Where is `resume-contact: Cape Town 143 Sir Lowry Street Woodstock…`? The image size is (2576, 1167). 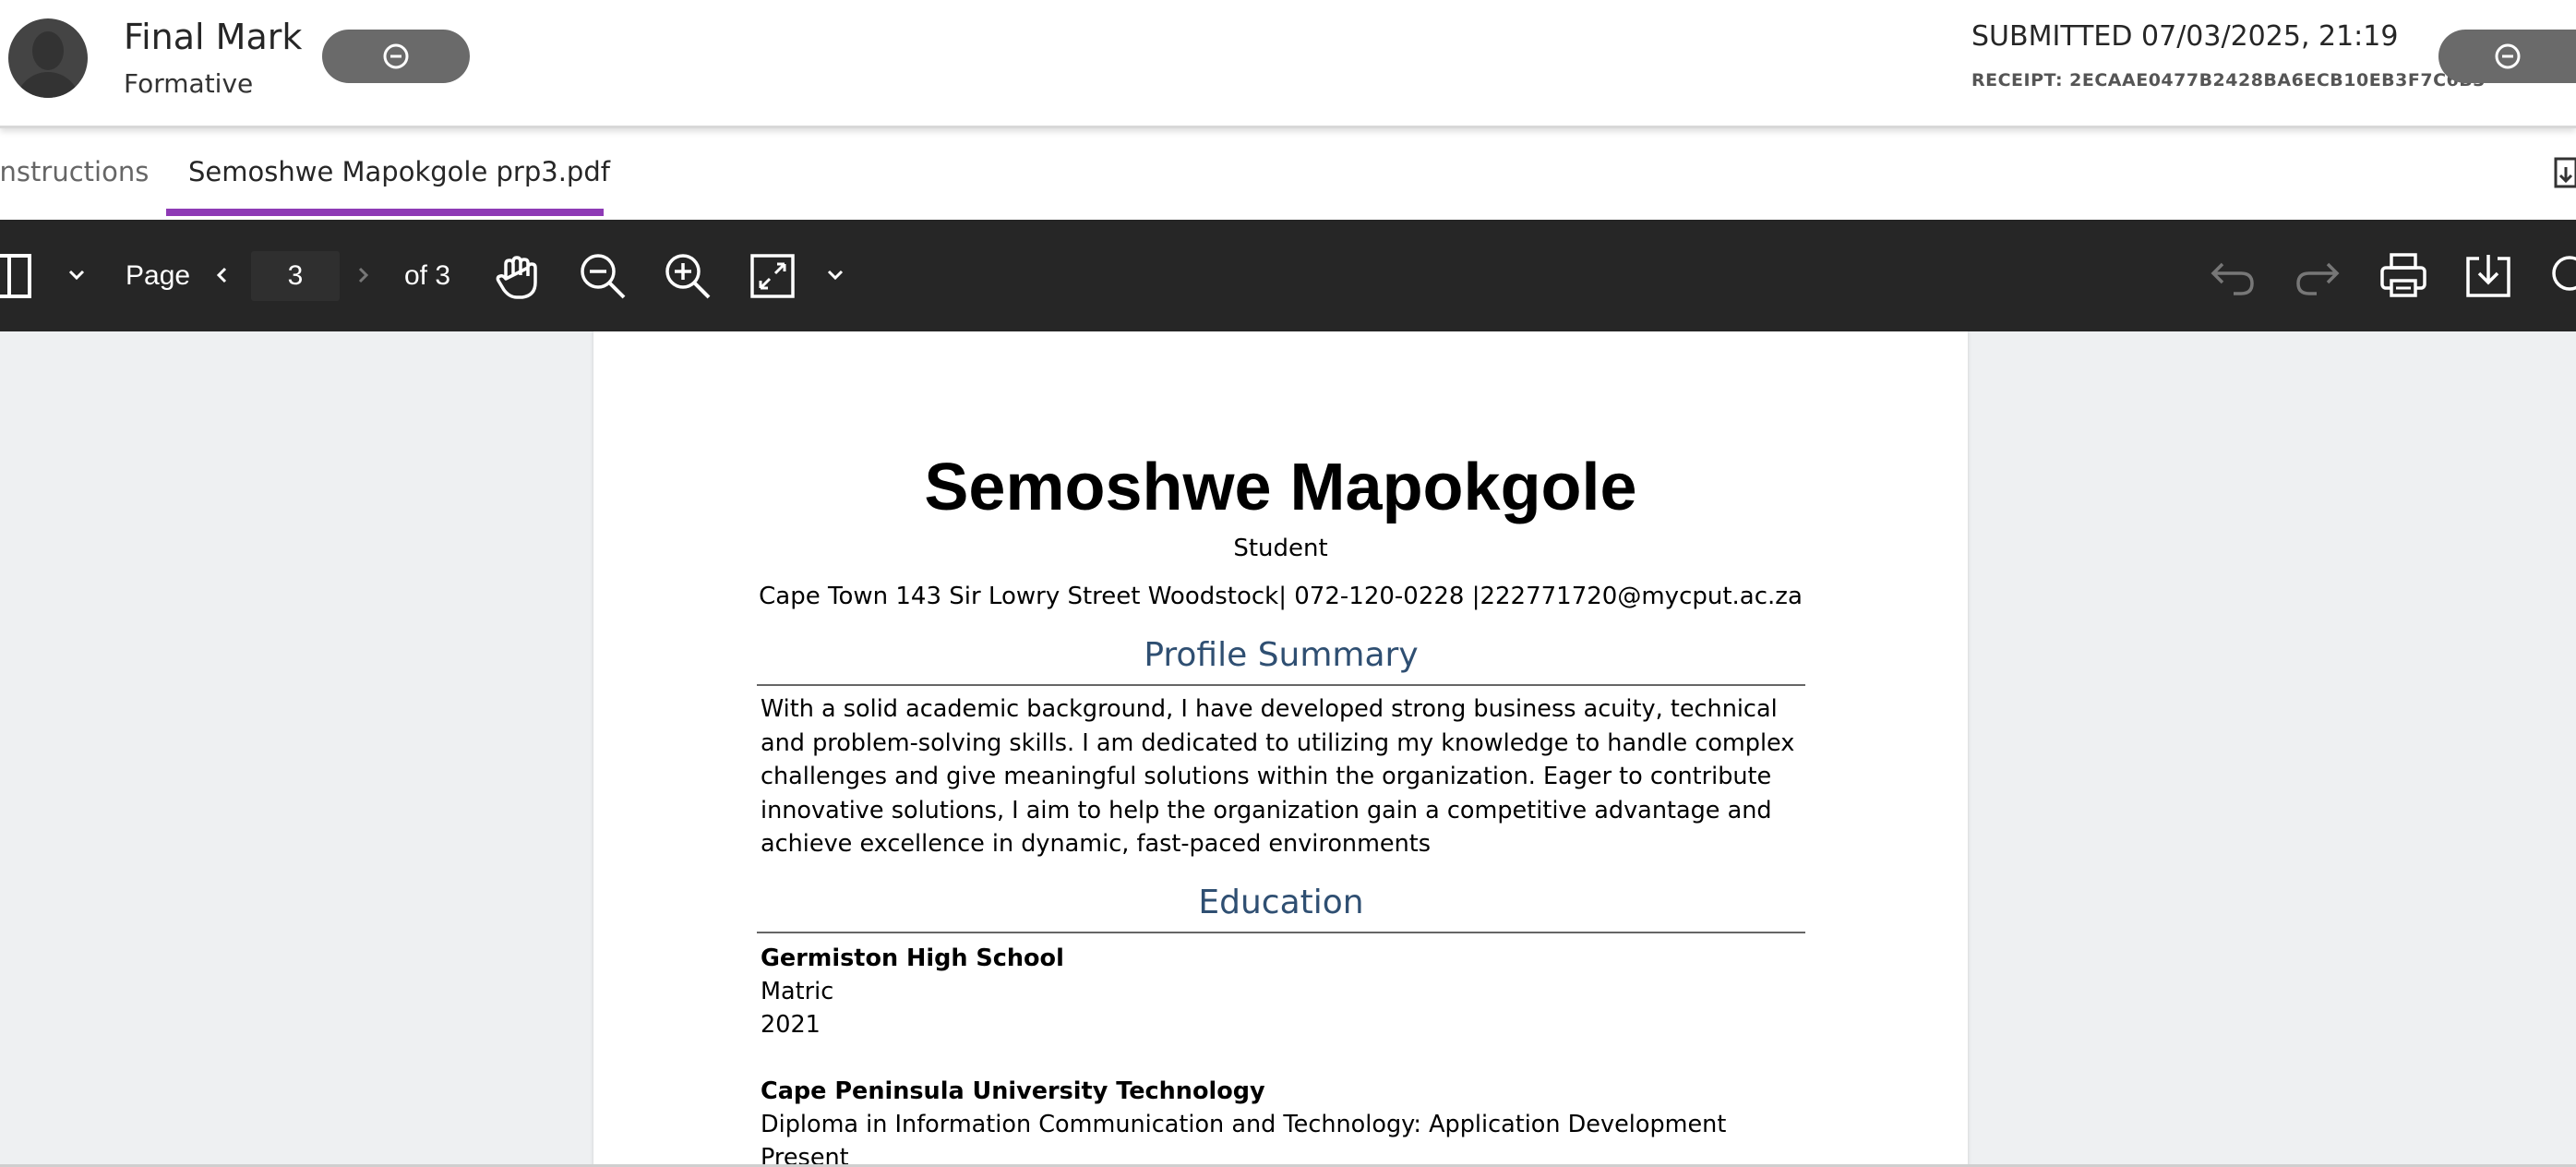
resume-contact: Cape Town 143 Sir Lowry Street Woodstock… is located at coordinates (1281, 596).